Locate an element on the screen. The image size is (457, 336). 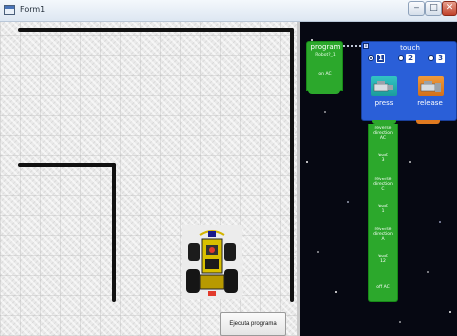
wall-right is located at coordinates (292, 165).